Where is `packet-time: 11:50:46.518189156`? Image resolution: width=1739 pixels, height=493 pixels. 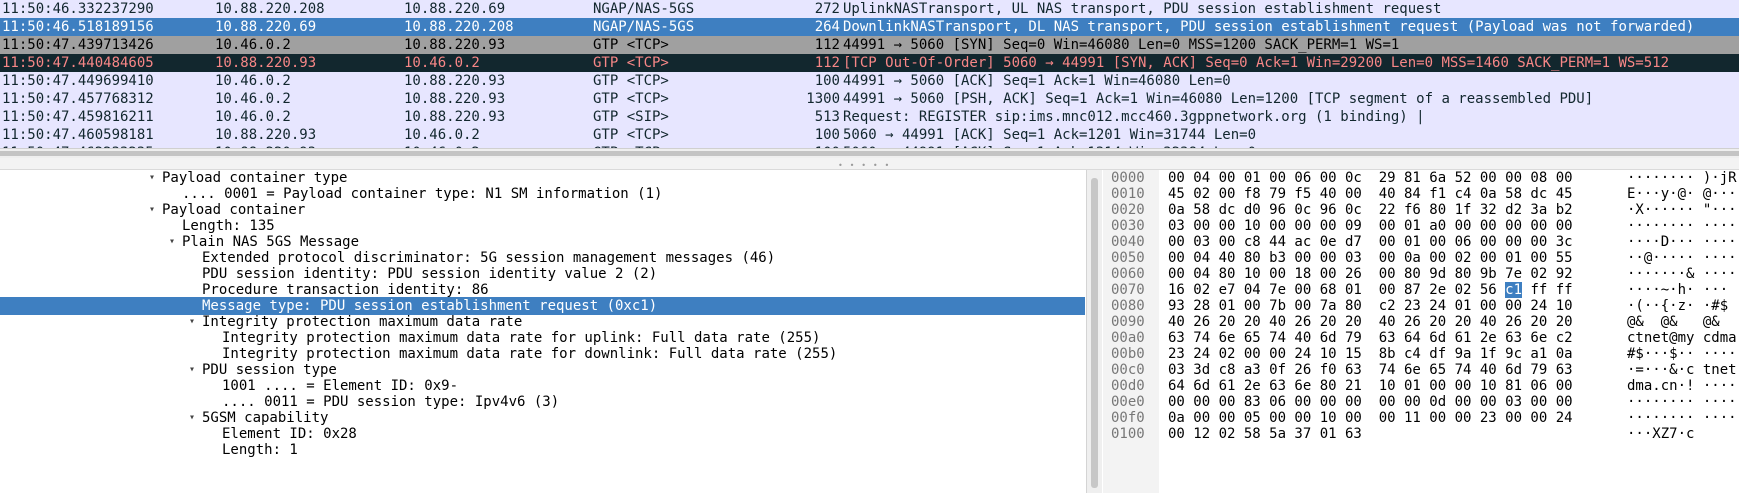 packet-time: 11:50:46.518189156 is located at coordinates (78, 27).